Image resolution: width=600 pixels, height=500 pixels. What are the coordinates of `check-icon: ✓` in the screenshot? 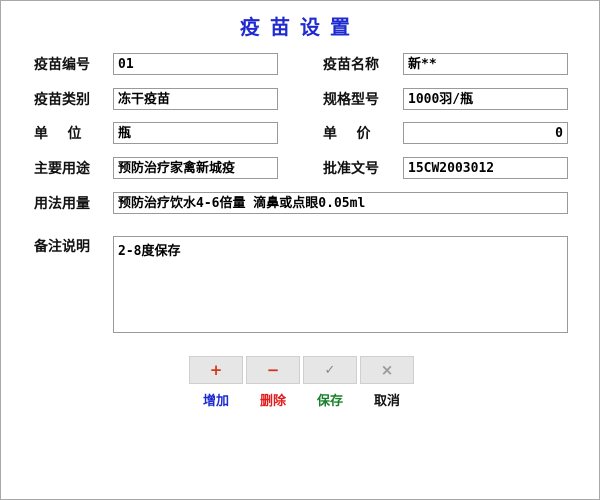 It's located at (330, 370).